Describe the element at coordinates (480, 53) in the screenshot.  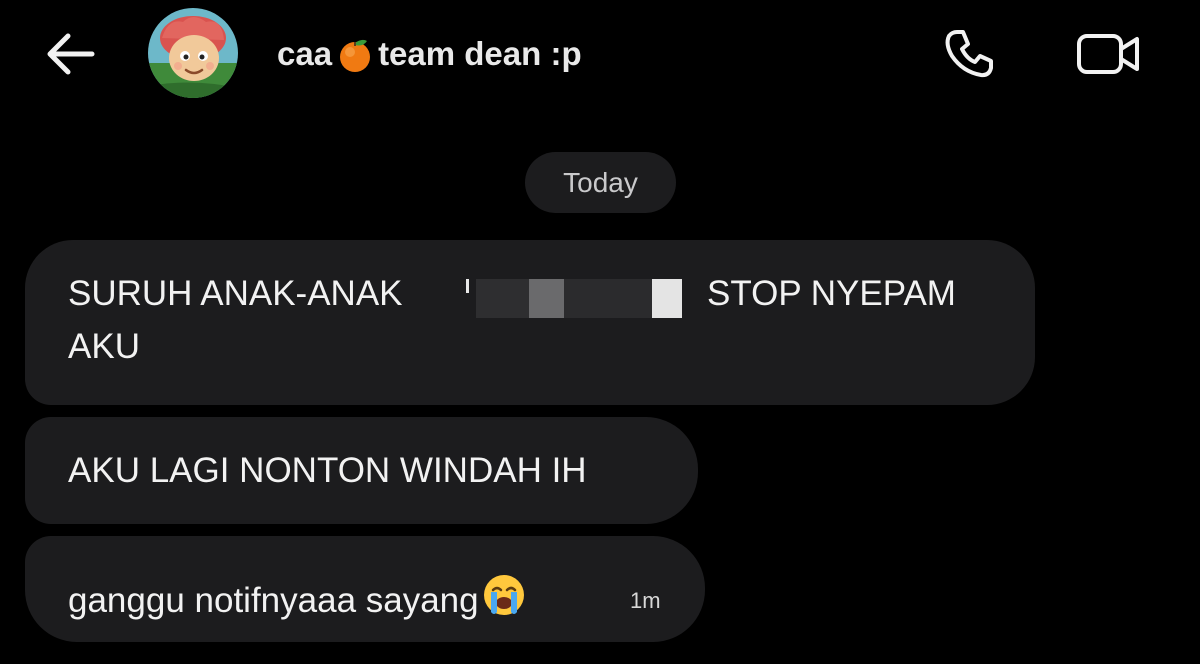
I see `contact-name-part2: team dean :p` at that location.